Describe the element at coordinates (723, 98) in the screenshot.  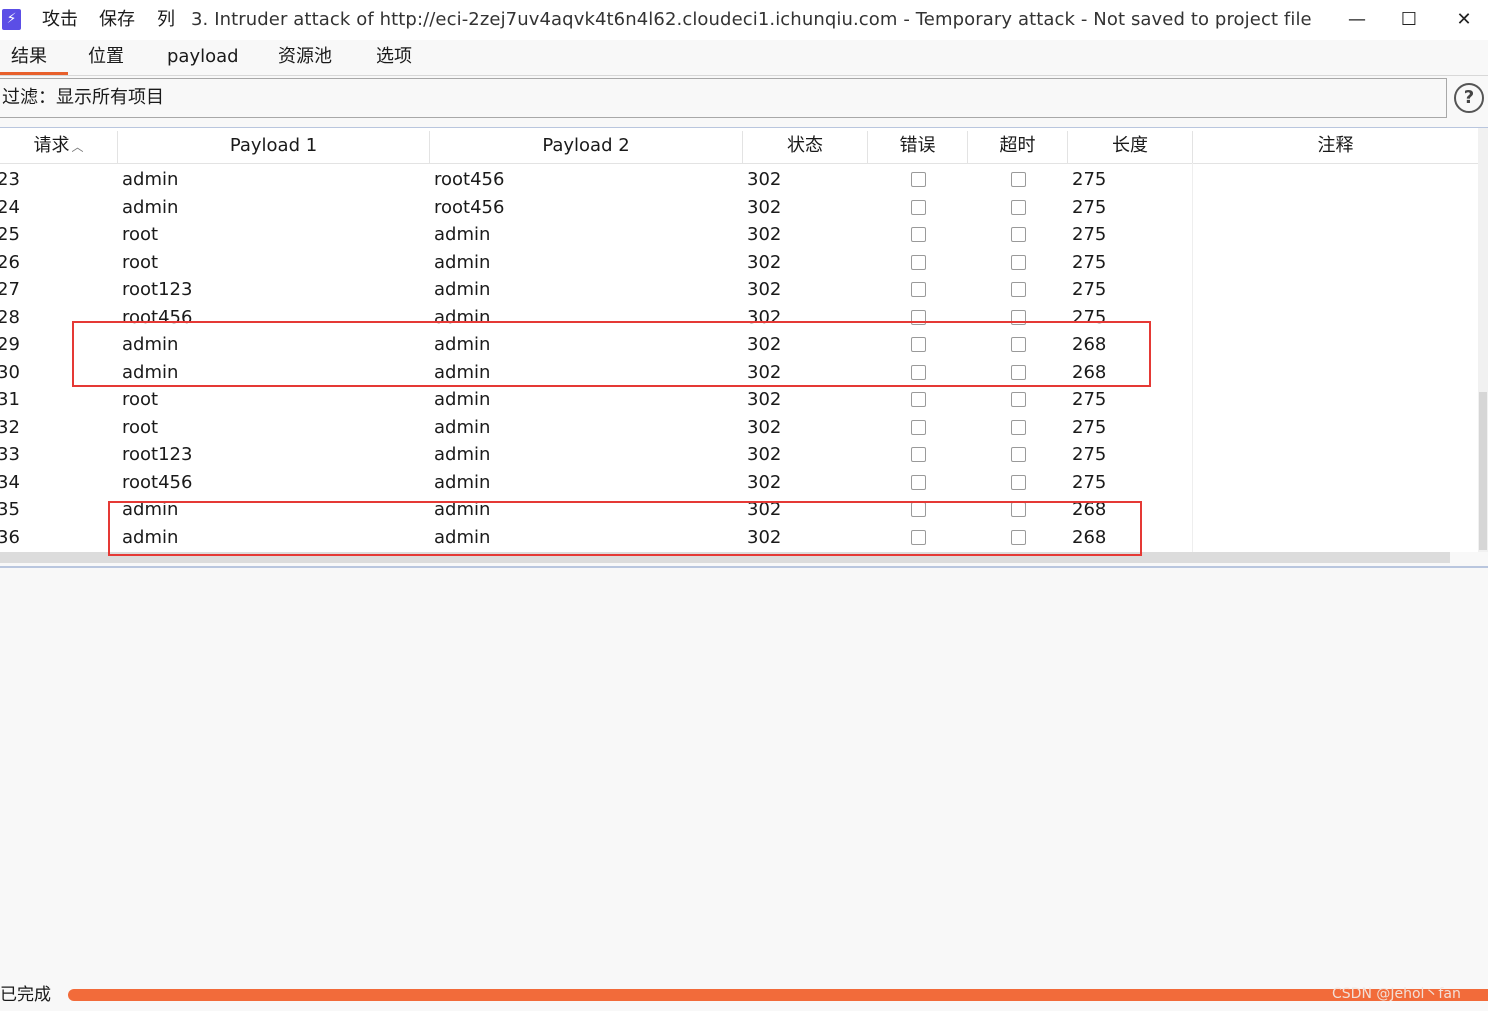
I see `filter-bar: 过滤：显示所有项目` at that location.